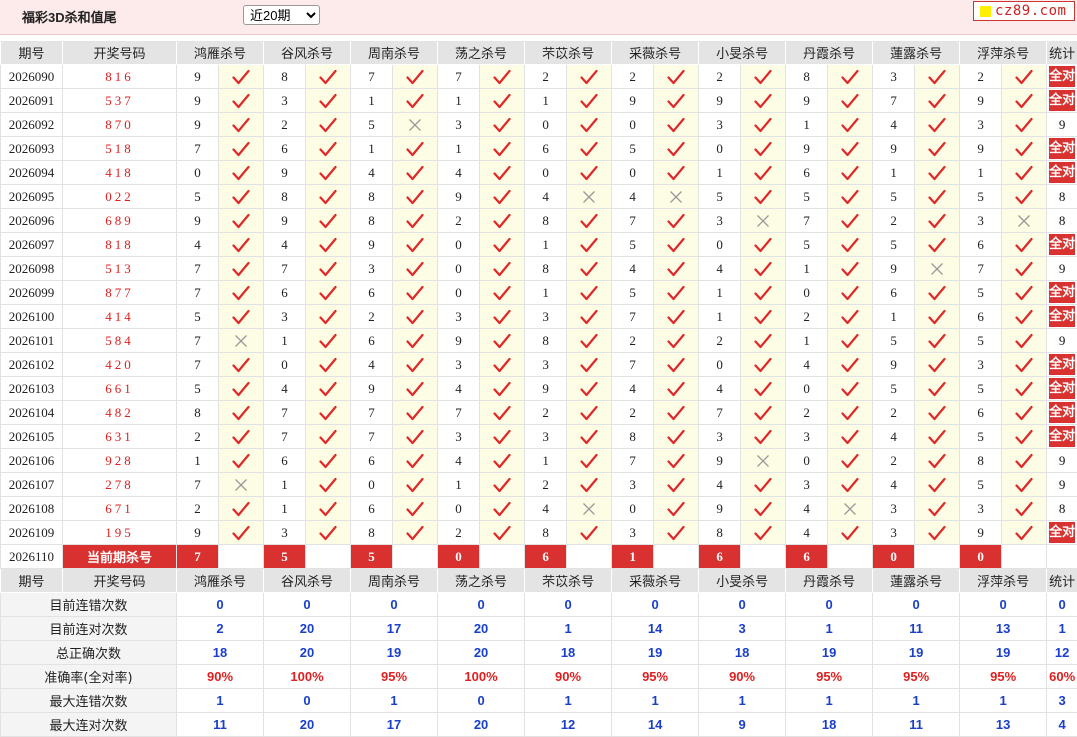  Describe the element at coordinates (546, 293) in the screenshot. I see `kill-number-cell: 1` at that location.